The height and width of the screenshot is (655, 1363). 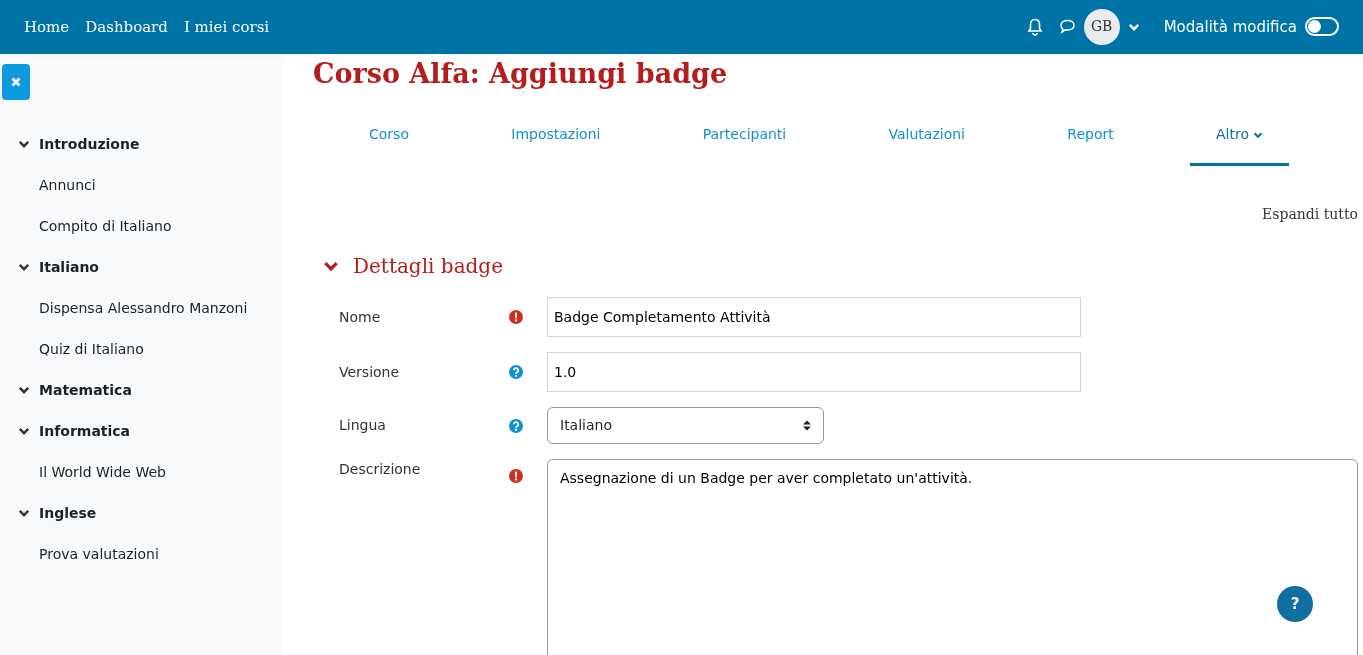 What do you see at coordinates (150, 144) in the screenshot?
I see `sidebar-section: Introduzione` at bounding box center [150, 144].